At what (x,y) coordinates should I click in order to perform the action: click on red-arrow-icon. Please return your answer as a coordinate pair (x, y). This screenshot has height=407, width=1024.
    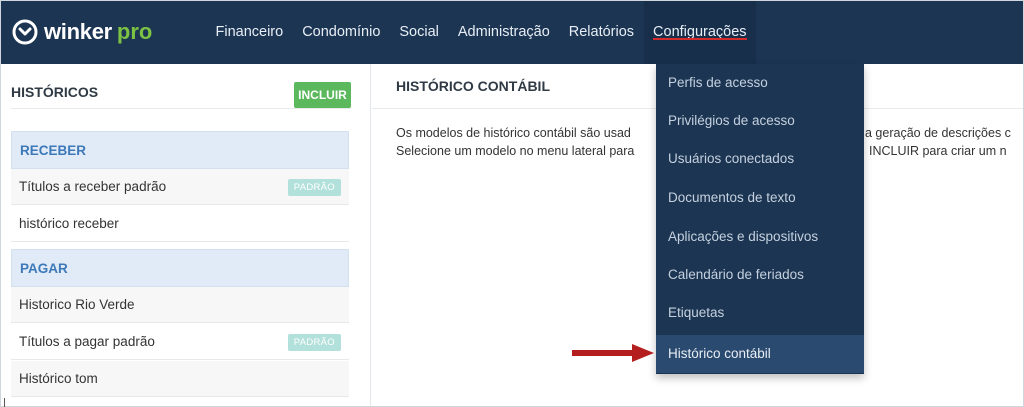
    Looking at the image, I should click on (613, 353).